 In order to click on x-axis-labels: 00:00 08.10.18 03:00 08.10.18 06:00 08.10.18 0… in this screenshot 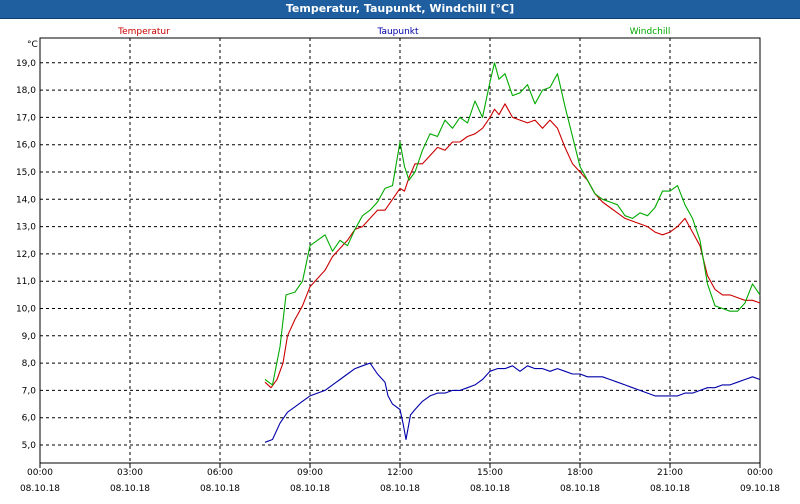, I will do `click(400, 481)`.